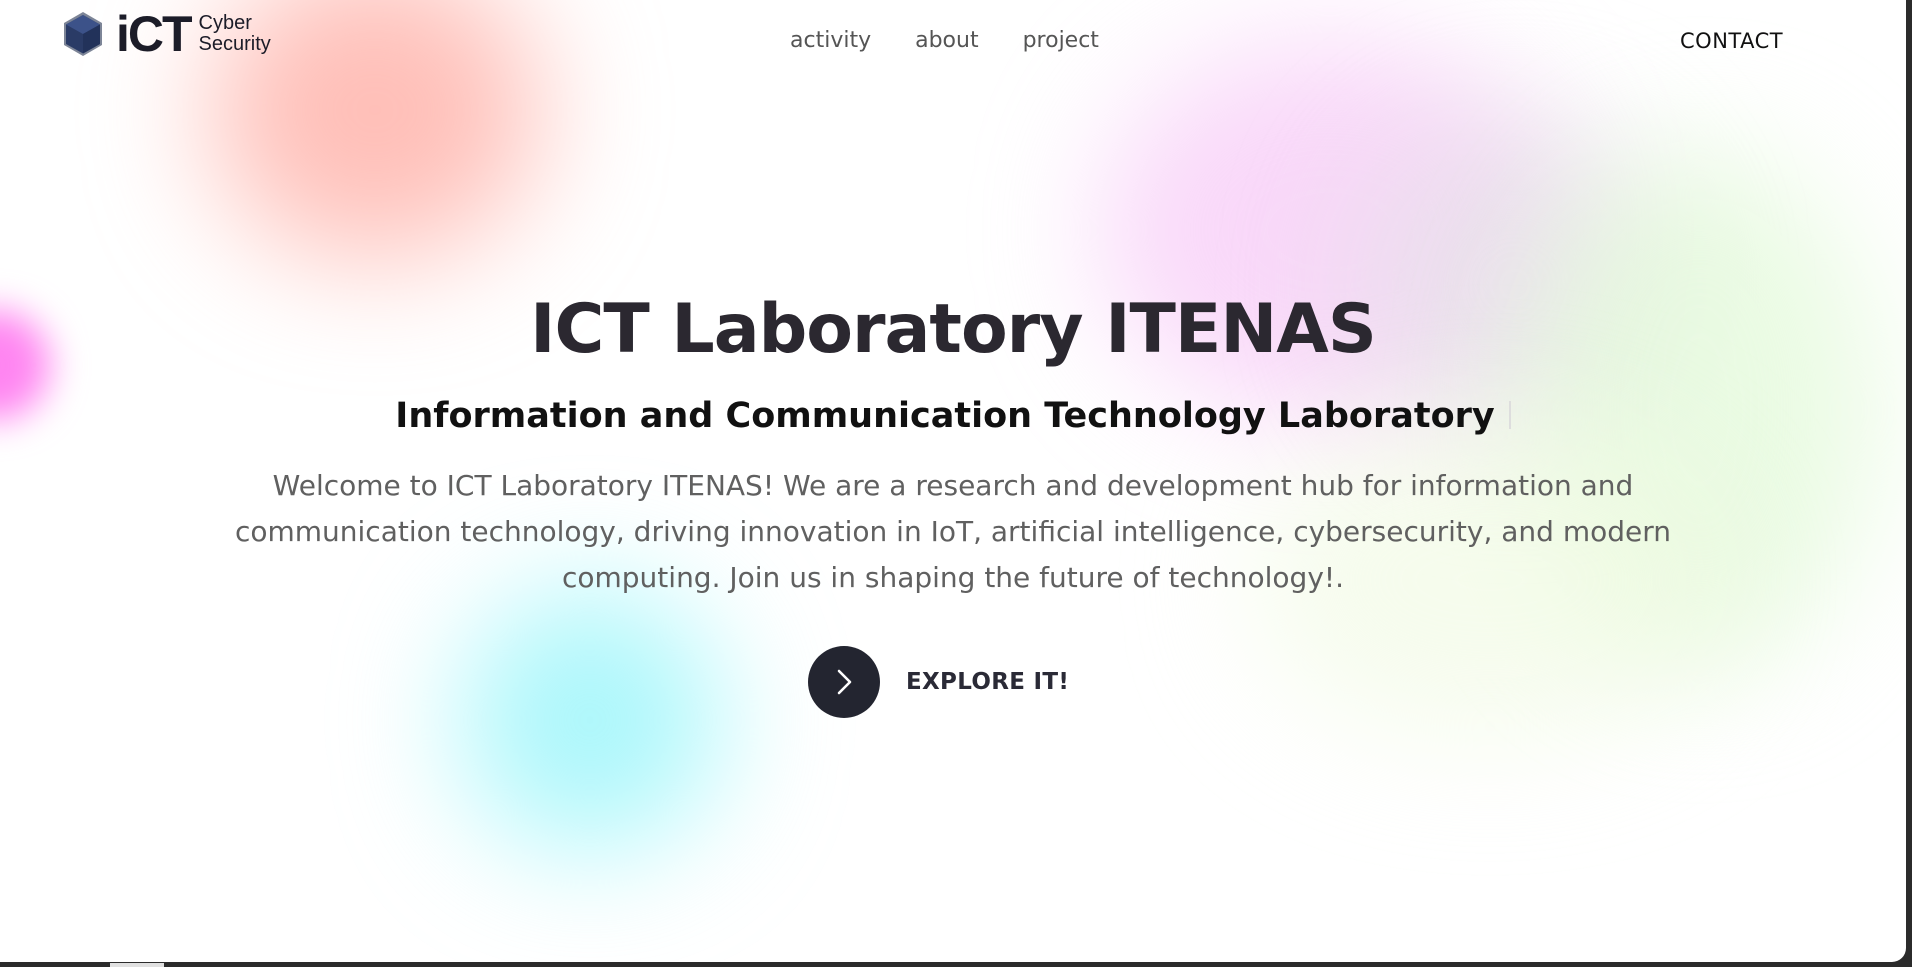  I want to click on logo-subtitle-line1: Cyber, so click(225, 23).